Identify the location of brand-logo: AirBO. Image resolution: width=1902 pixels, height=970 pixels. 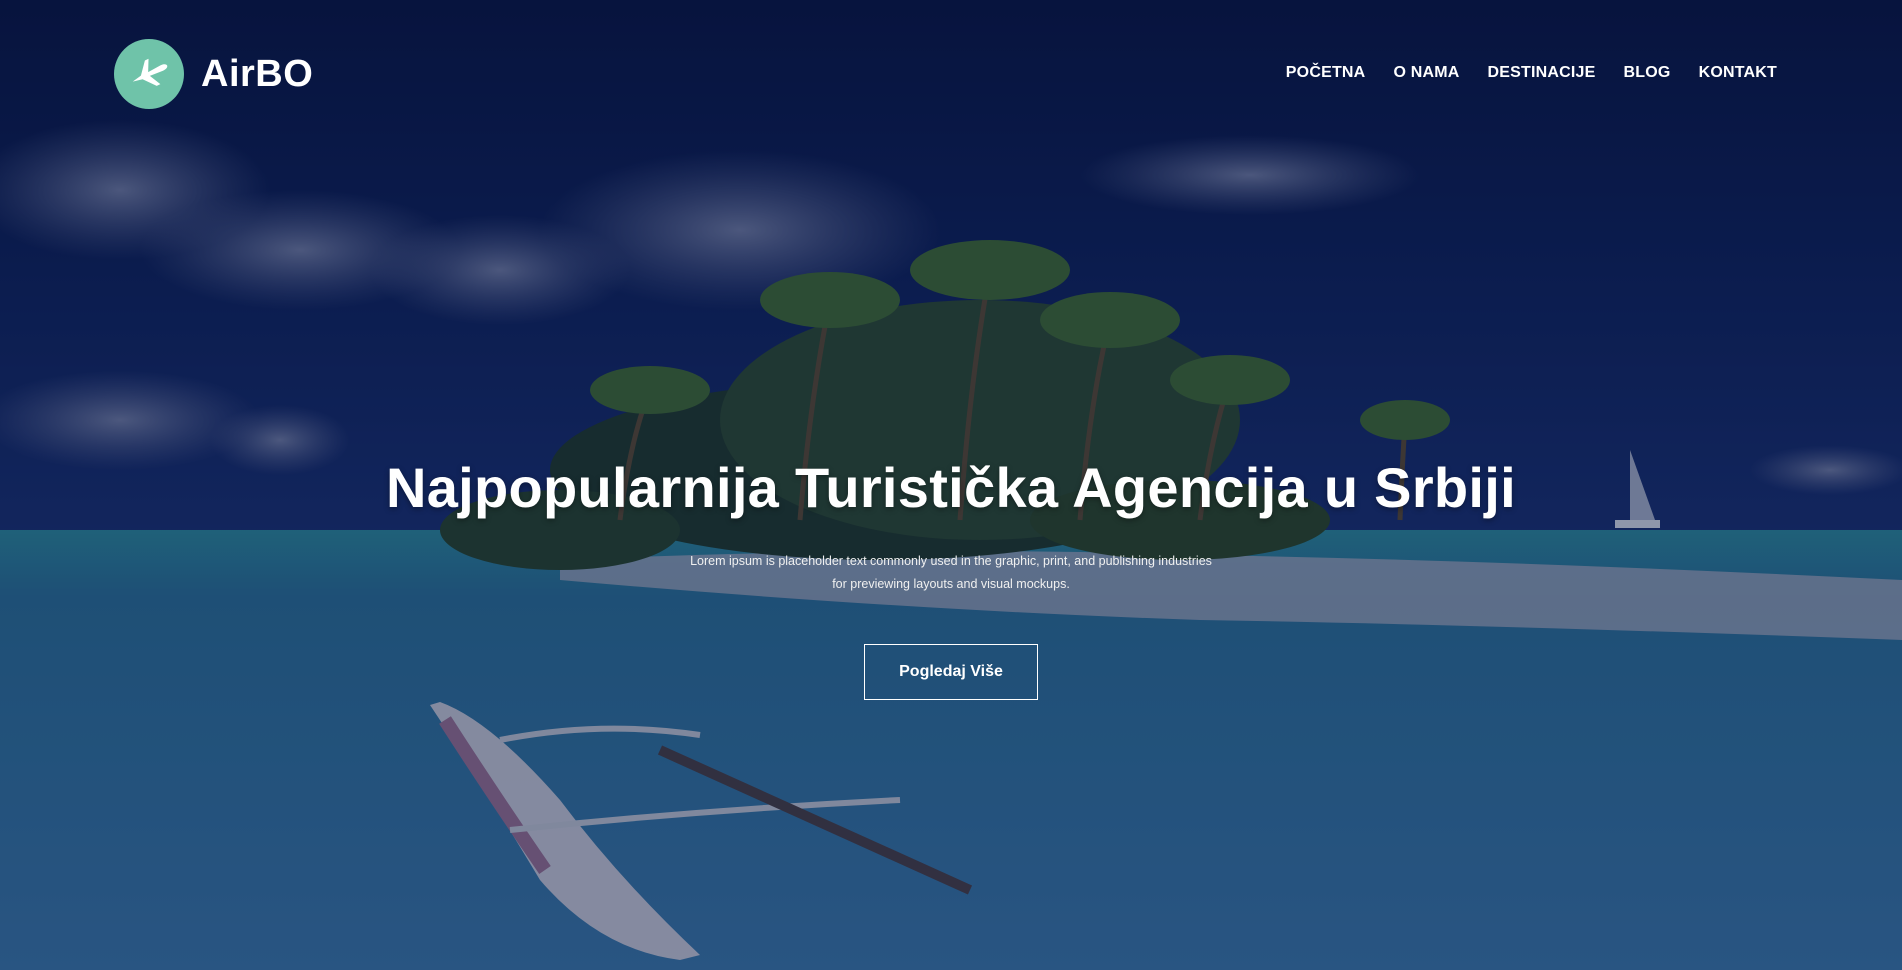
(213, 74).